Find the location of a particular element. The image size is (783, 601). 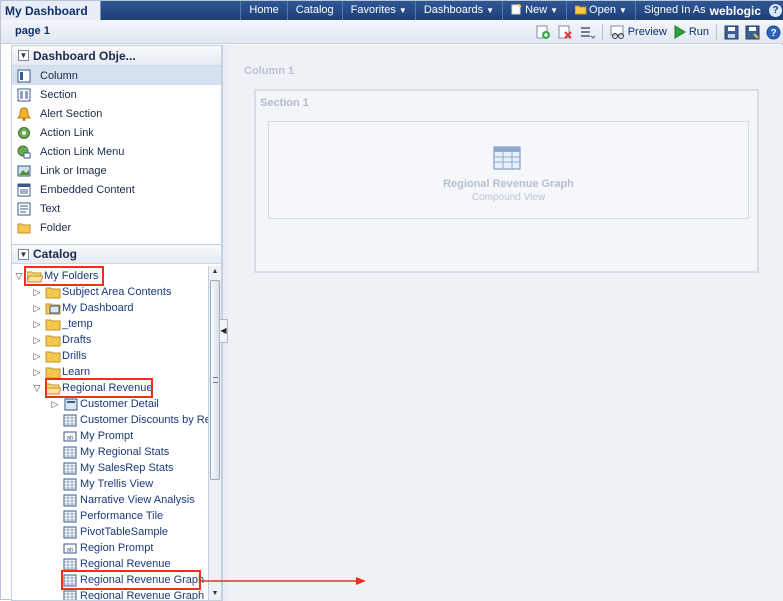

collapse-left-icon: ◀ is located at coordinates (223, 331).